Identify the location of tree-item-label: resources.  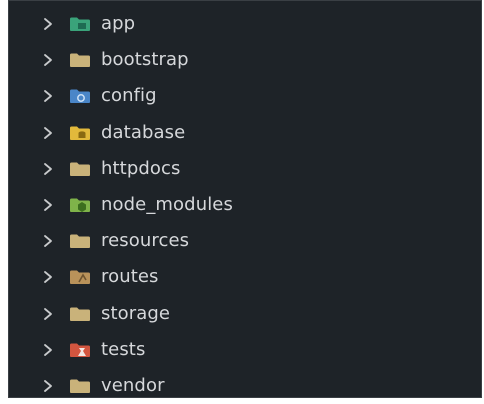
(145, 241).